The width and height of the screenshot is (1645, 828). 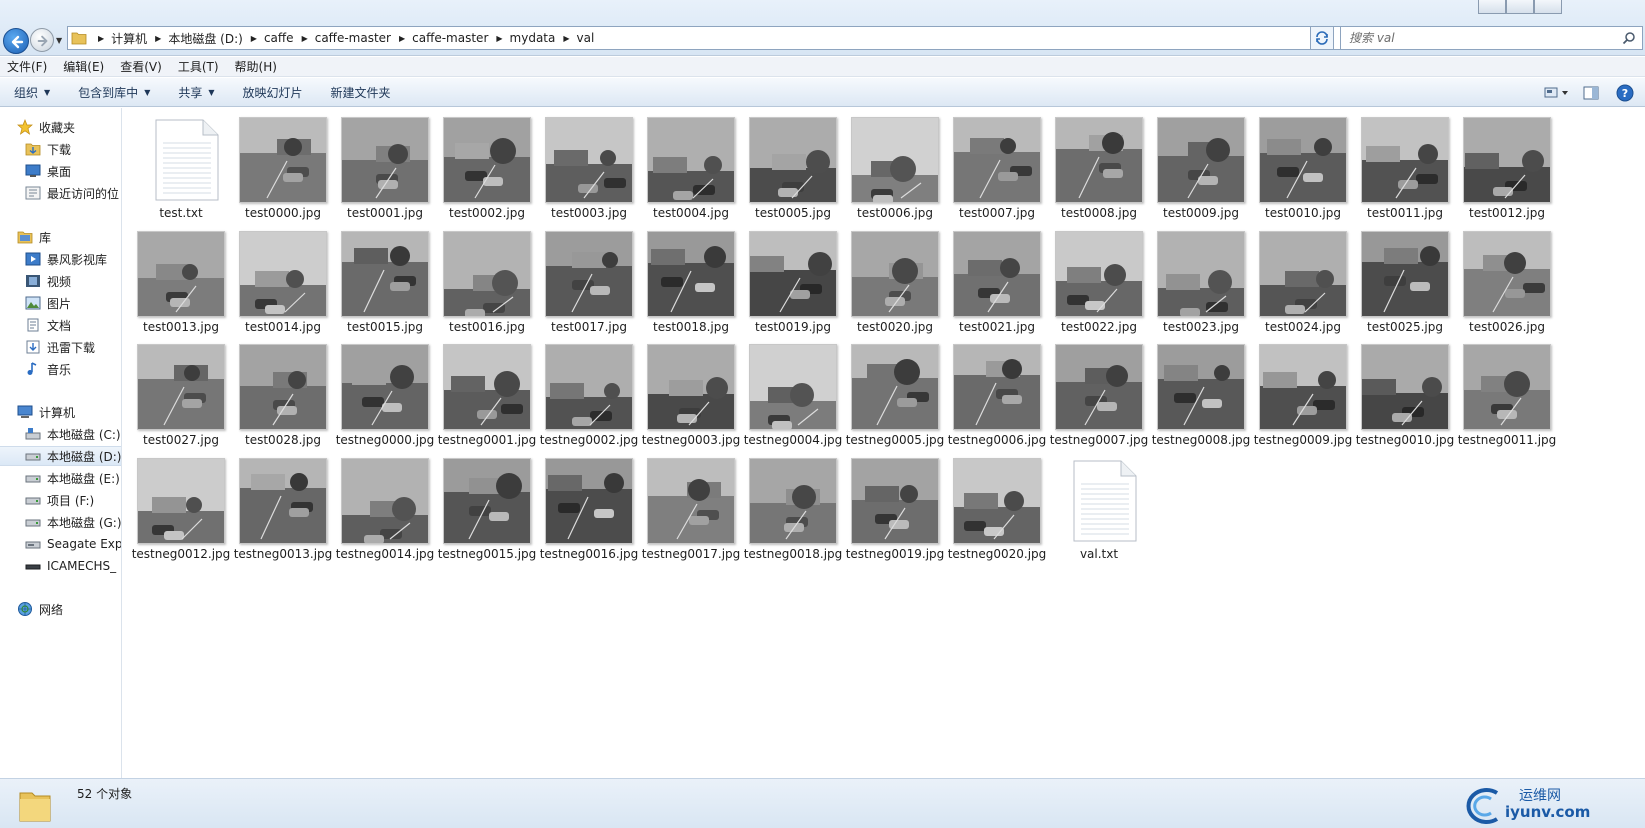 I want to click on image-file-item: test0024.jpg, so click(x=1303, y=278).